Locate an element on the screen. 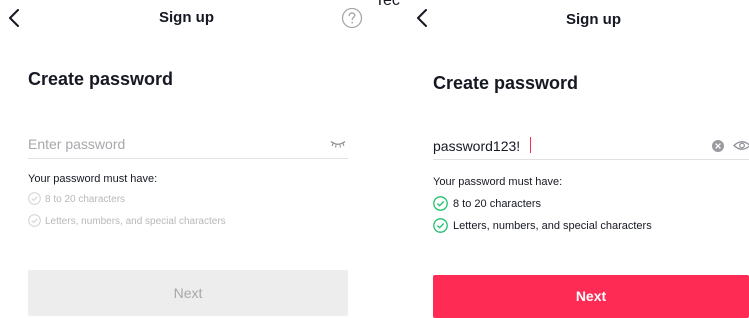 This screenshot has width=749, height=318. password-field is located at coordinates (188, 144).